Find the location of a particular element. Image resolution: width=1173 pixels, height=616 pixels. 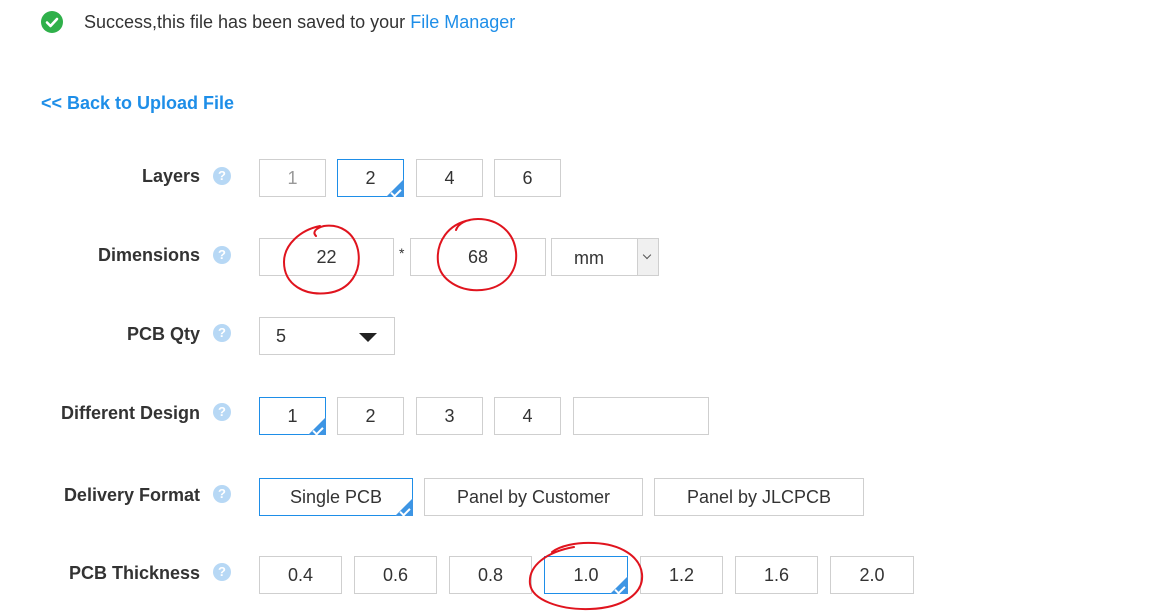

design-option-2: 2 is located at coordinates (370, 416).